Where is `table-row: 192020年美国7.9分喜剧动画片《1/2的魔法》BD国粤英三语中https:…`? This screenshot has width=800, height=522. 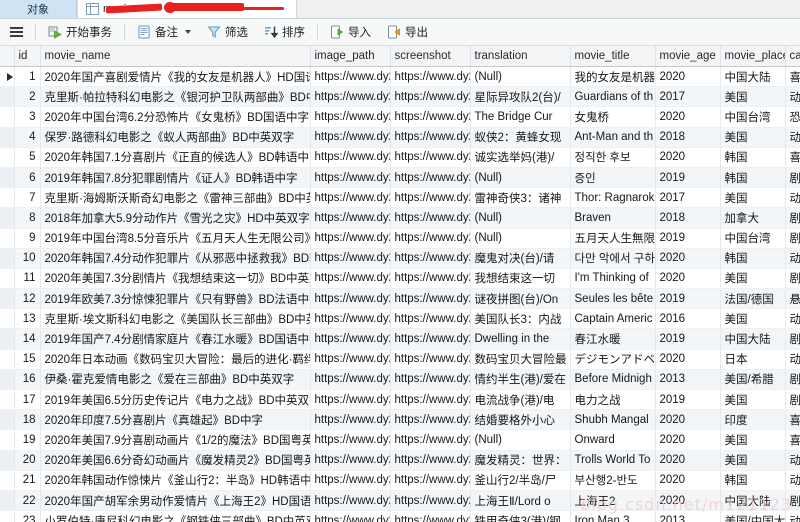
table-row: 192020年美国7.9分喜剧动画片《1/2的魔法》BD国粤英三语中https:… is located at coordinates (400, 440).